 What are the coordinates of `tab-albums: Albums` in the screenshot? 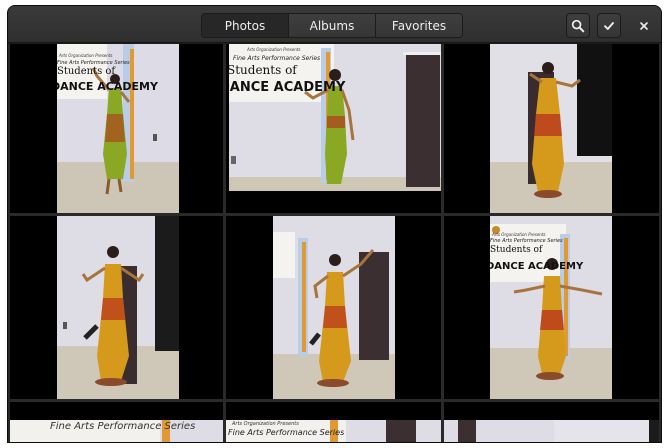 It's located at (332, 25).